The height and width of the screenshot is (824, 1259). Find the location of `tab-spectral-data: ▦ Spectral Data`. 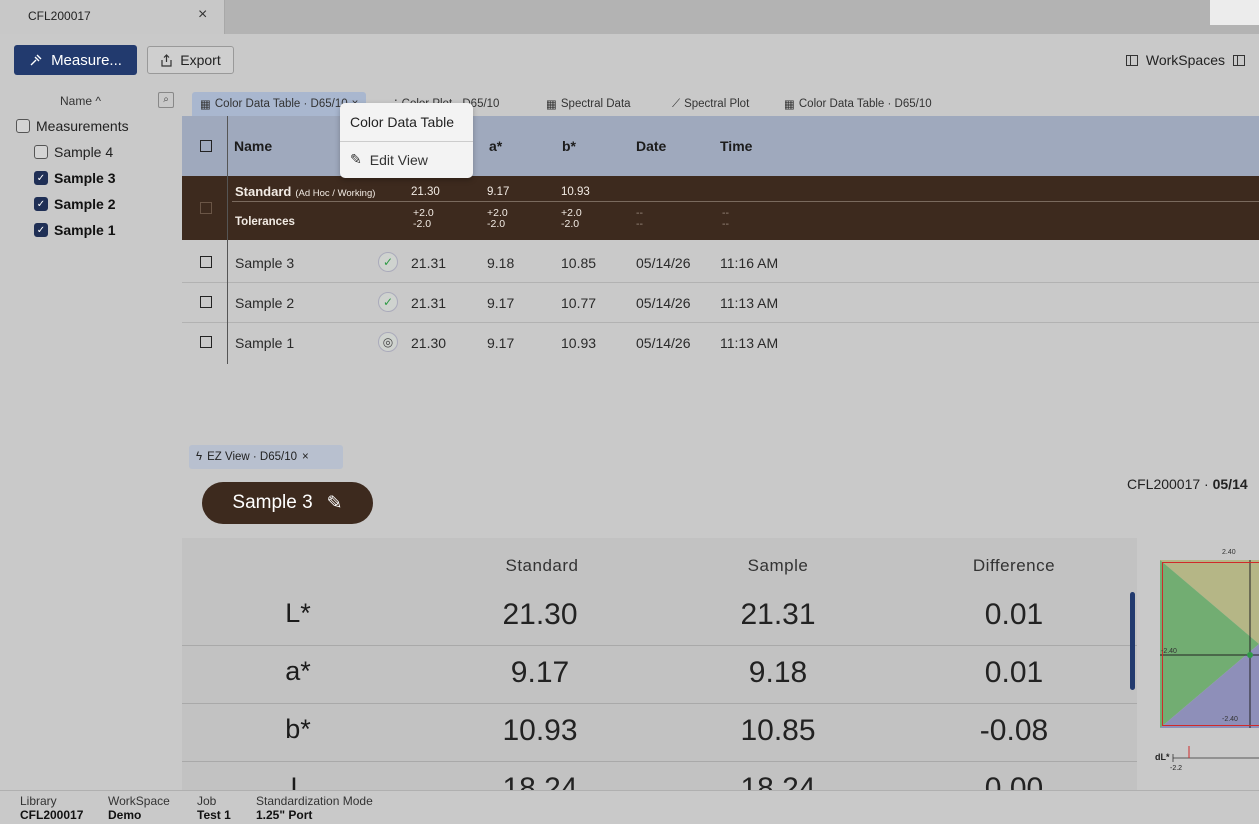

tab-spectral-data: ▦ Spectral Data is located at coordinates (588, 104).